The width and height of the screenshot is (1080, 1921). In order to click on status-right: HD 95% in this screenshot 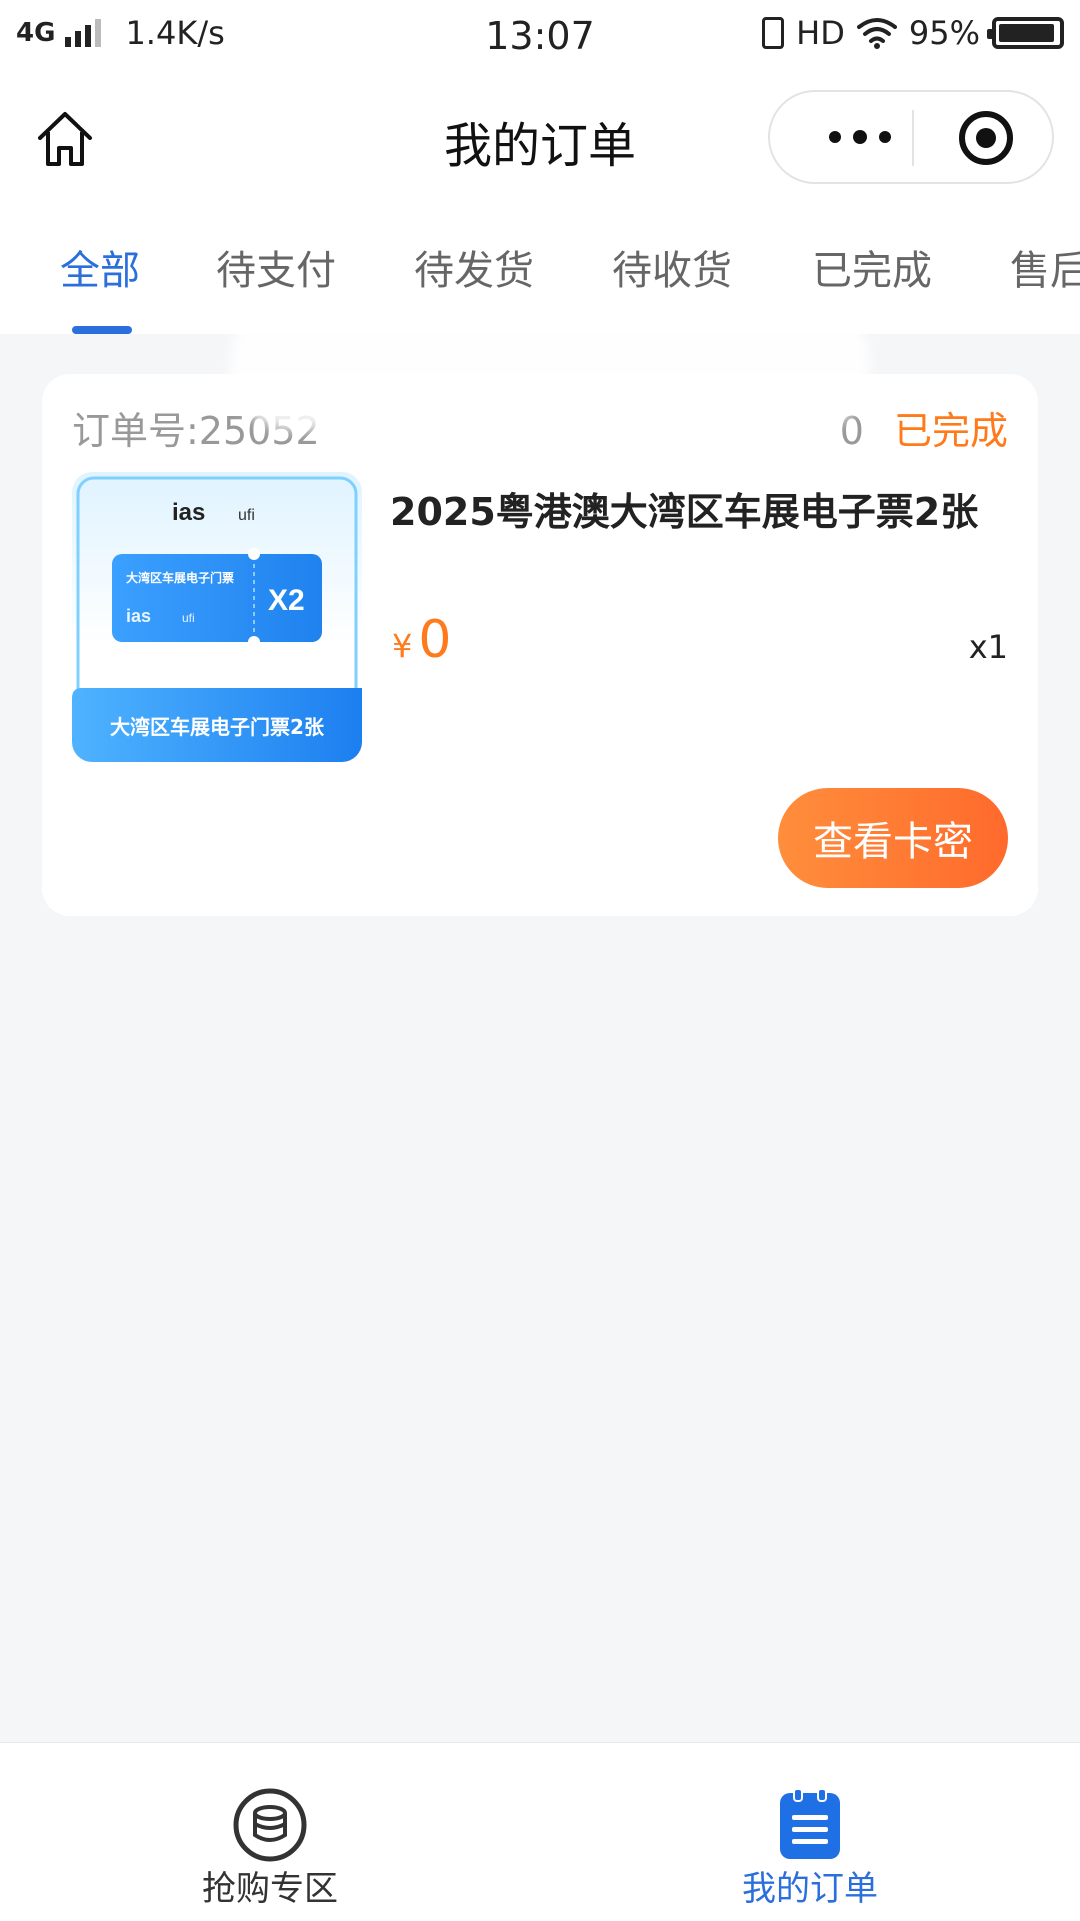, I will do `click(913, 33)`.